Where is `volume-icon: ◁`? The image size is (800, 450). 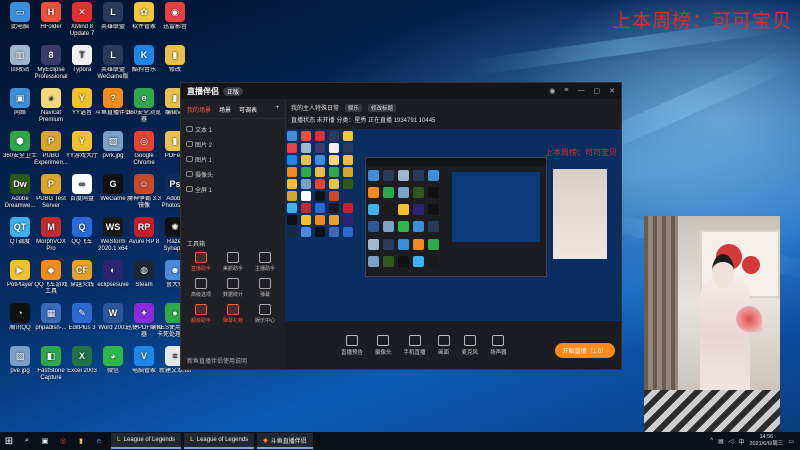 volume-icon: ◁ is located at coordinates (731, 441).